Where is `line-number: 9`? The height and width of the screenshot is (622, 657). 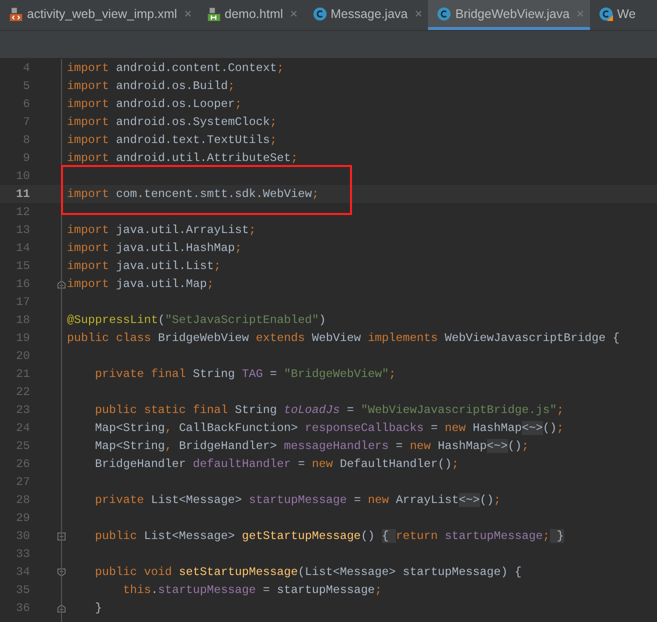 line-number: 9 is located at coordinates (26, 158).